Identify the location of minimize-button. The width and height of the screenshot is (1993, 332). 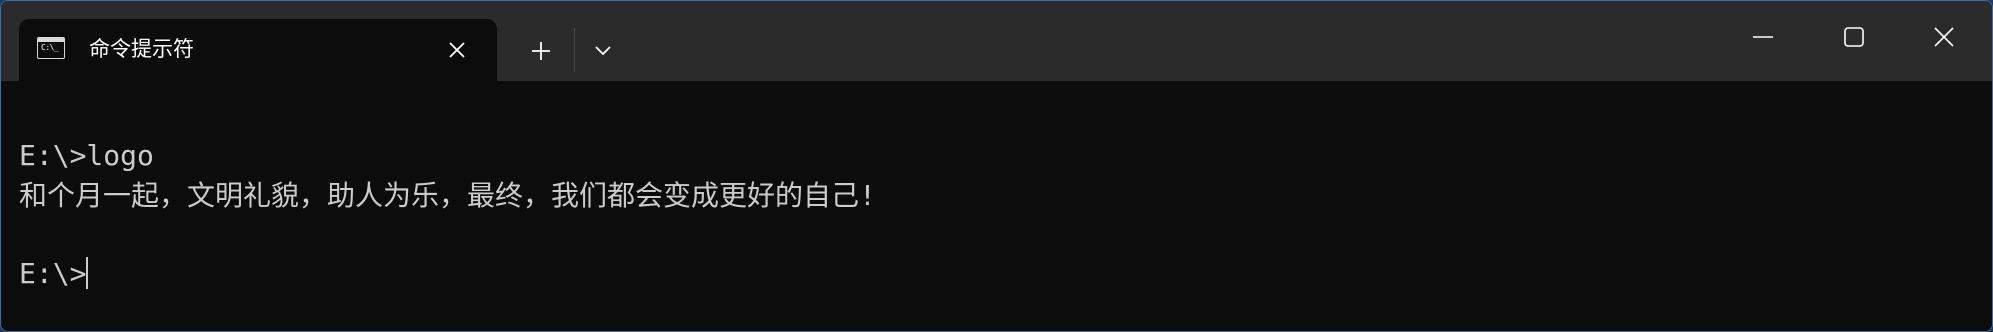
(1763, 37).